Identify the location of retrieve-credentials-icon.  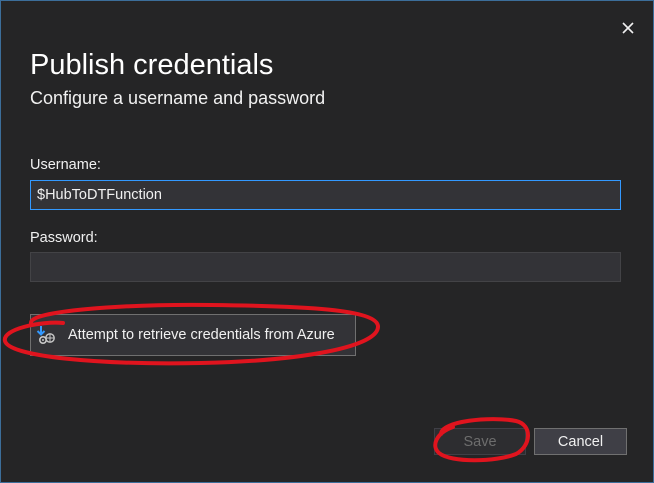
(45, 335).